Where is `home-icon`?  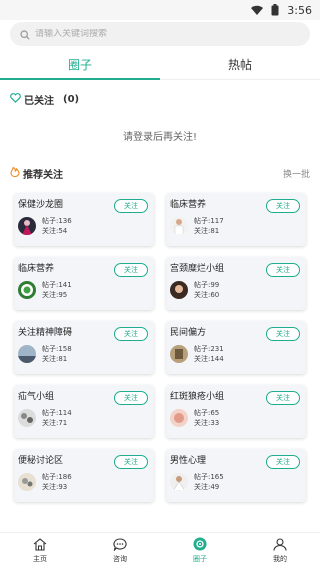 home-icon is located at coordinates (40, 545).